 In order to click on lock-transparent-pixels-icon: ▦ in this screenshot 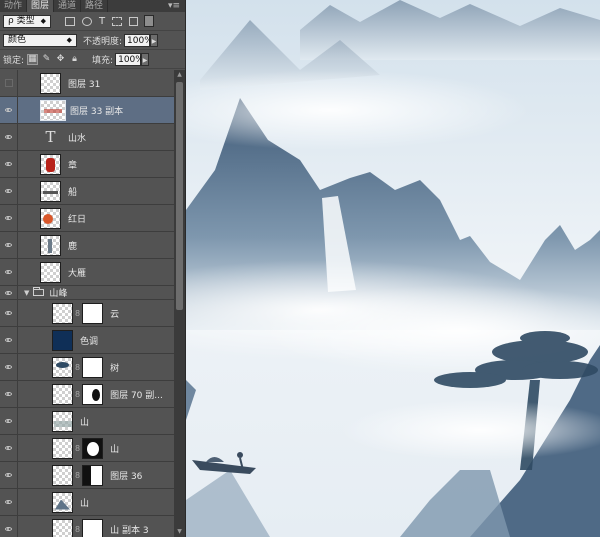, I will do `click(33, 59)`.